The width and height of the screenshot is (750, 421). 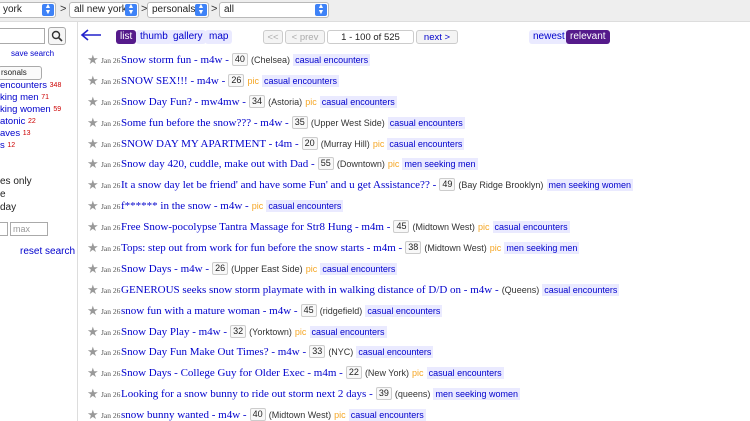 I want to click on listing-title: Snow Day Fun? - mw4mw -, so click(x=183, y=102).